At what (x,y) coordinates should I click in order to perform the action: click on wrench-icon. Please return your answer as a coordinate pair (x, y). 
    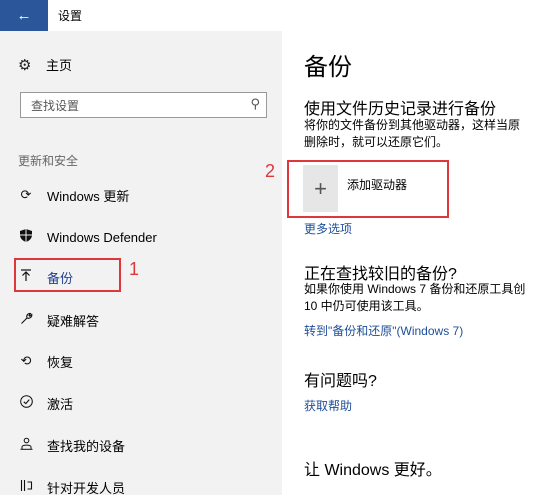
    Looking at the image, I should click on (26, 320).